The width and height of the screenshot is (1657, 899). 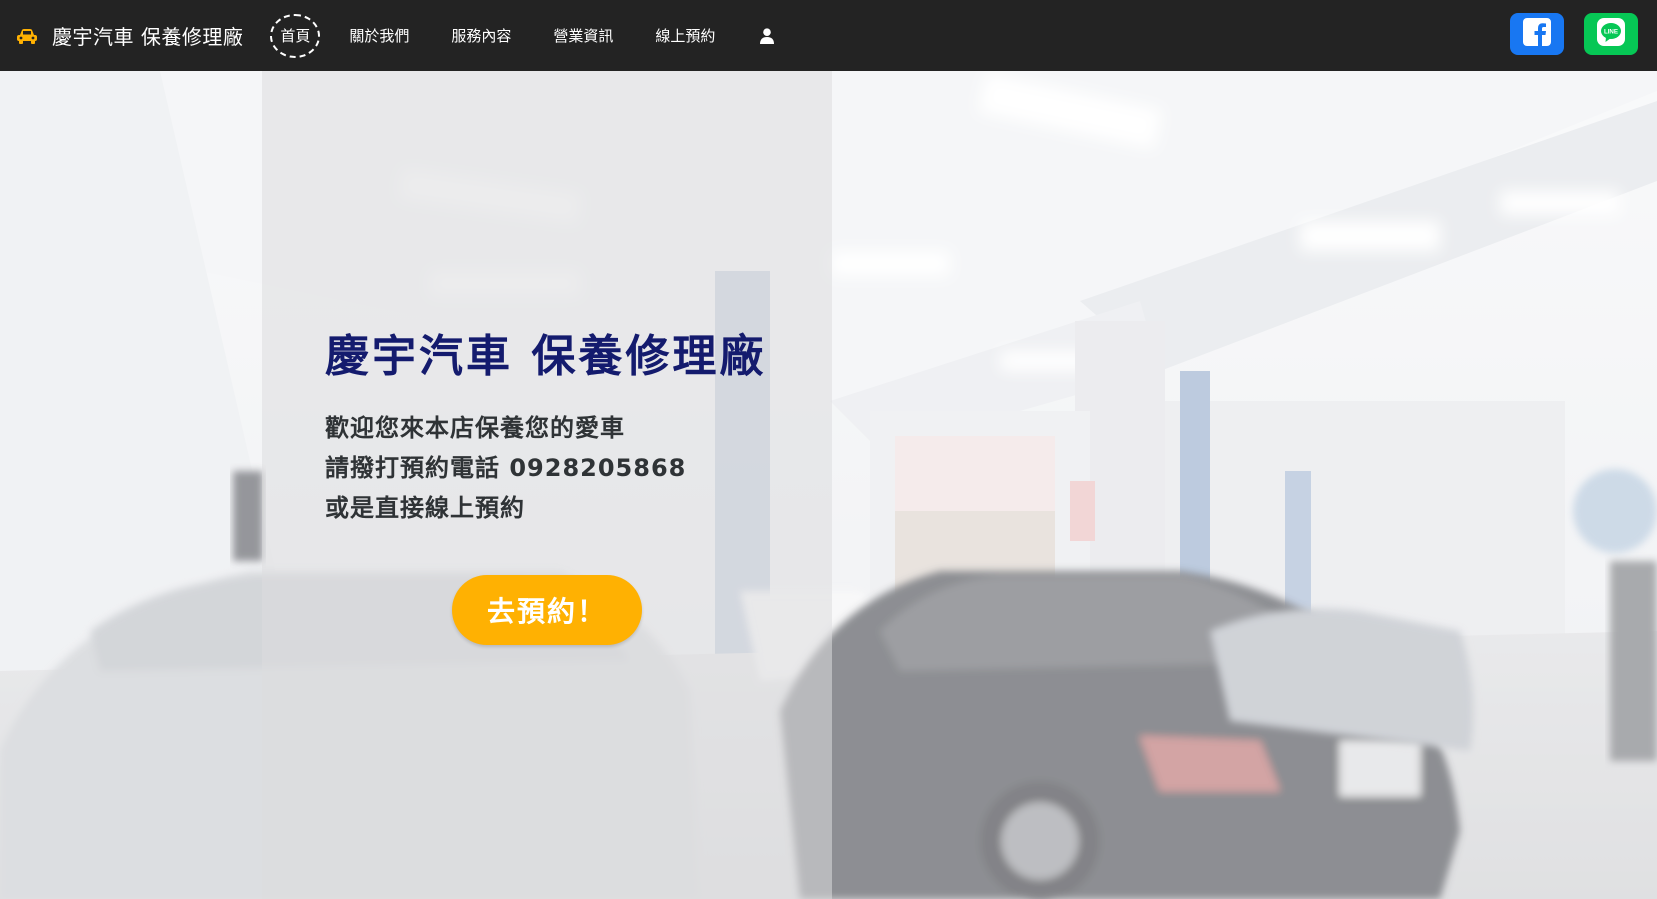 I want to click on user-icon, so click(x=767, y=35).